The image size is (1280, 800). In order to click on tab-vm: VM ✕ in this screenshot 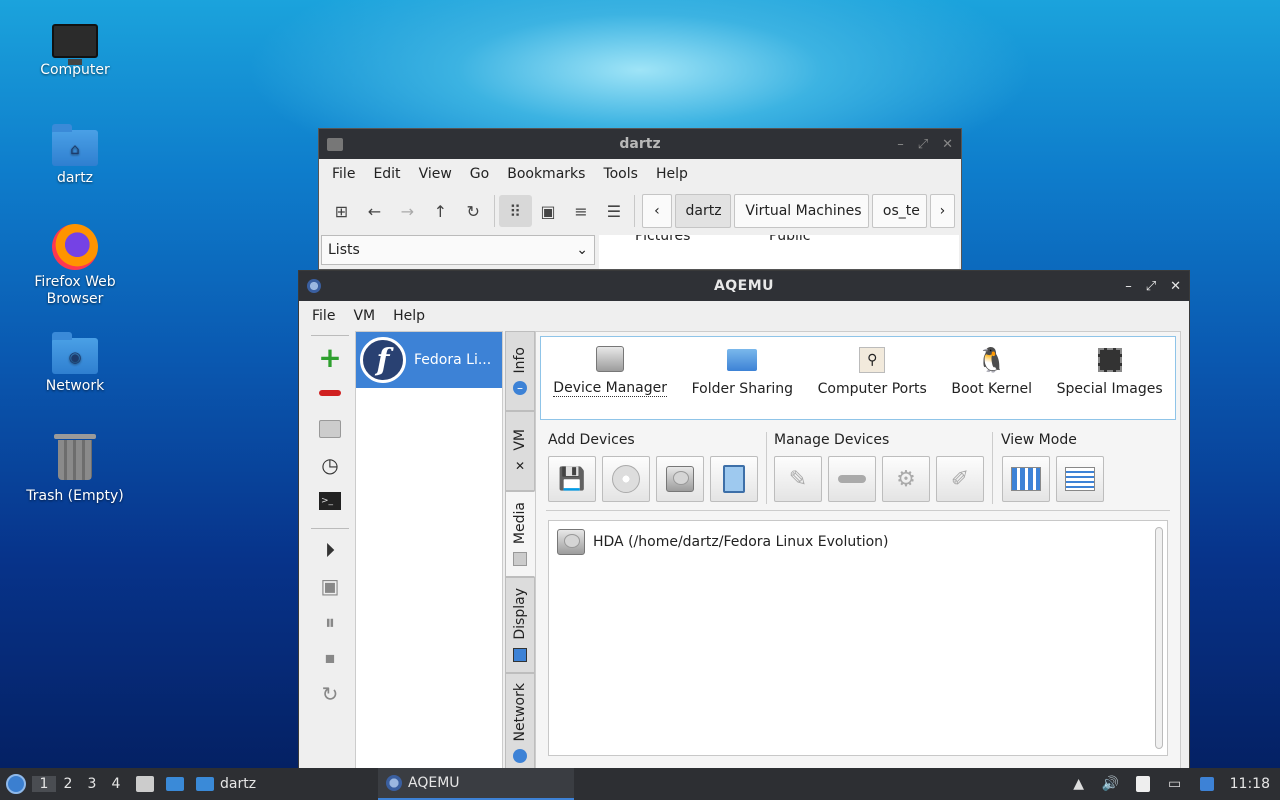, I will do `click(520, 451)`.